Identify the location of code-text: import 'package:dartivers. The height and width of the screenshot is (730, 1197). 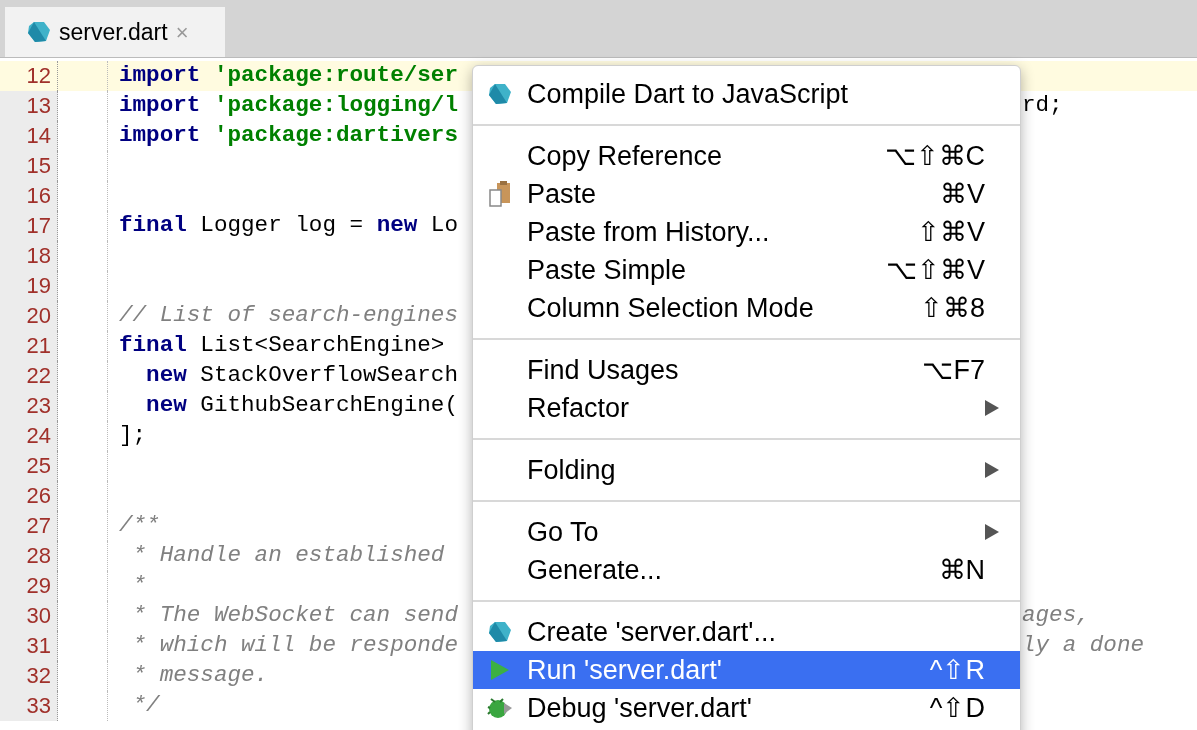
(288, 135).